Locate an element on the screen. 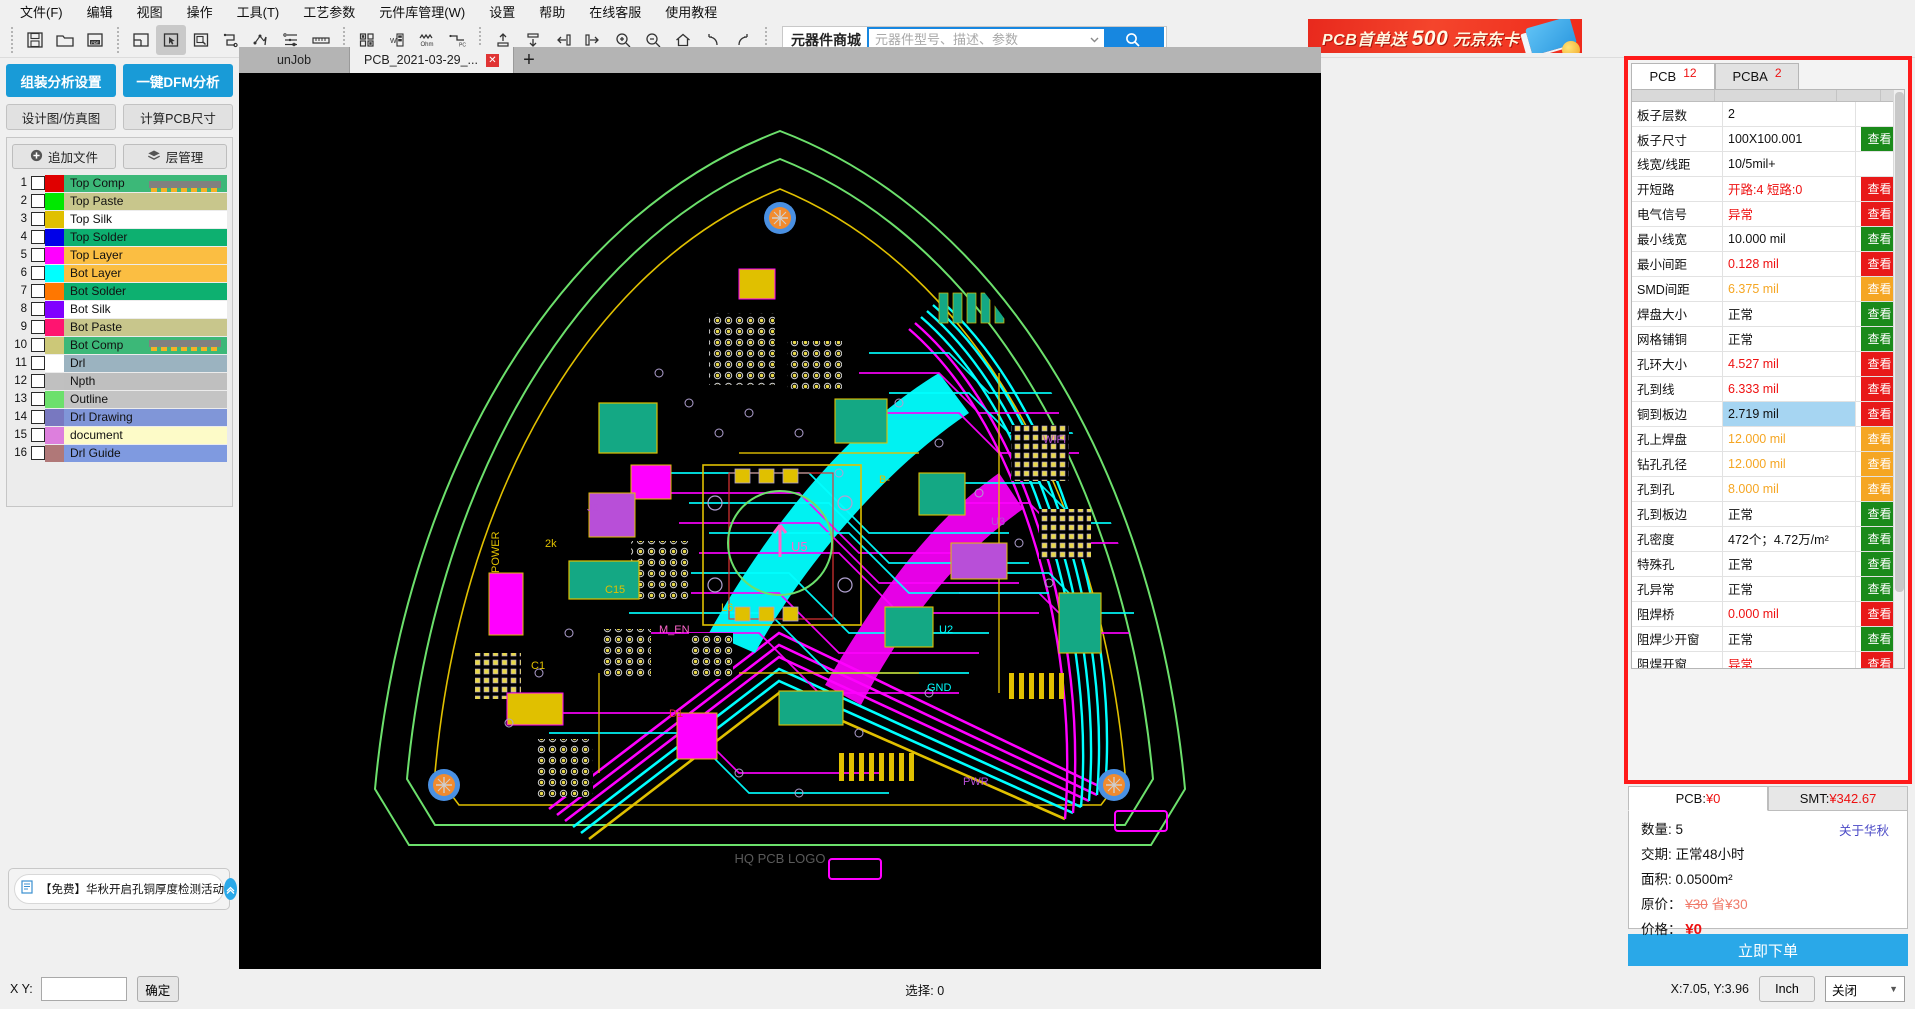  dfm-item-value: 8.000 mil is located at coordinates (1789, 489).